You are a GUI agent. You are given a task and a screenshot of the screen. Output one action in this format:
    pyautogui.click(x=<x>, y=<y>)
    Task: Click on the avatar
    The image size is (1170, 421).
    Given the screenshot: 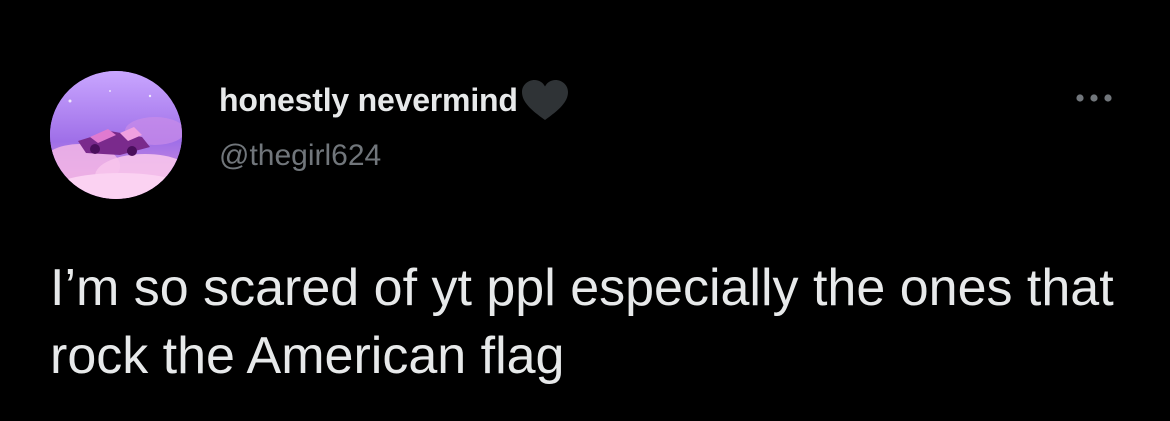 What is the action you would take?
    pyautogui.click(x=116, y=135)
    